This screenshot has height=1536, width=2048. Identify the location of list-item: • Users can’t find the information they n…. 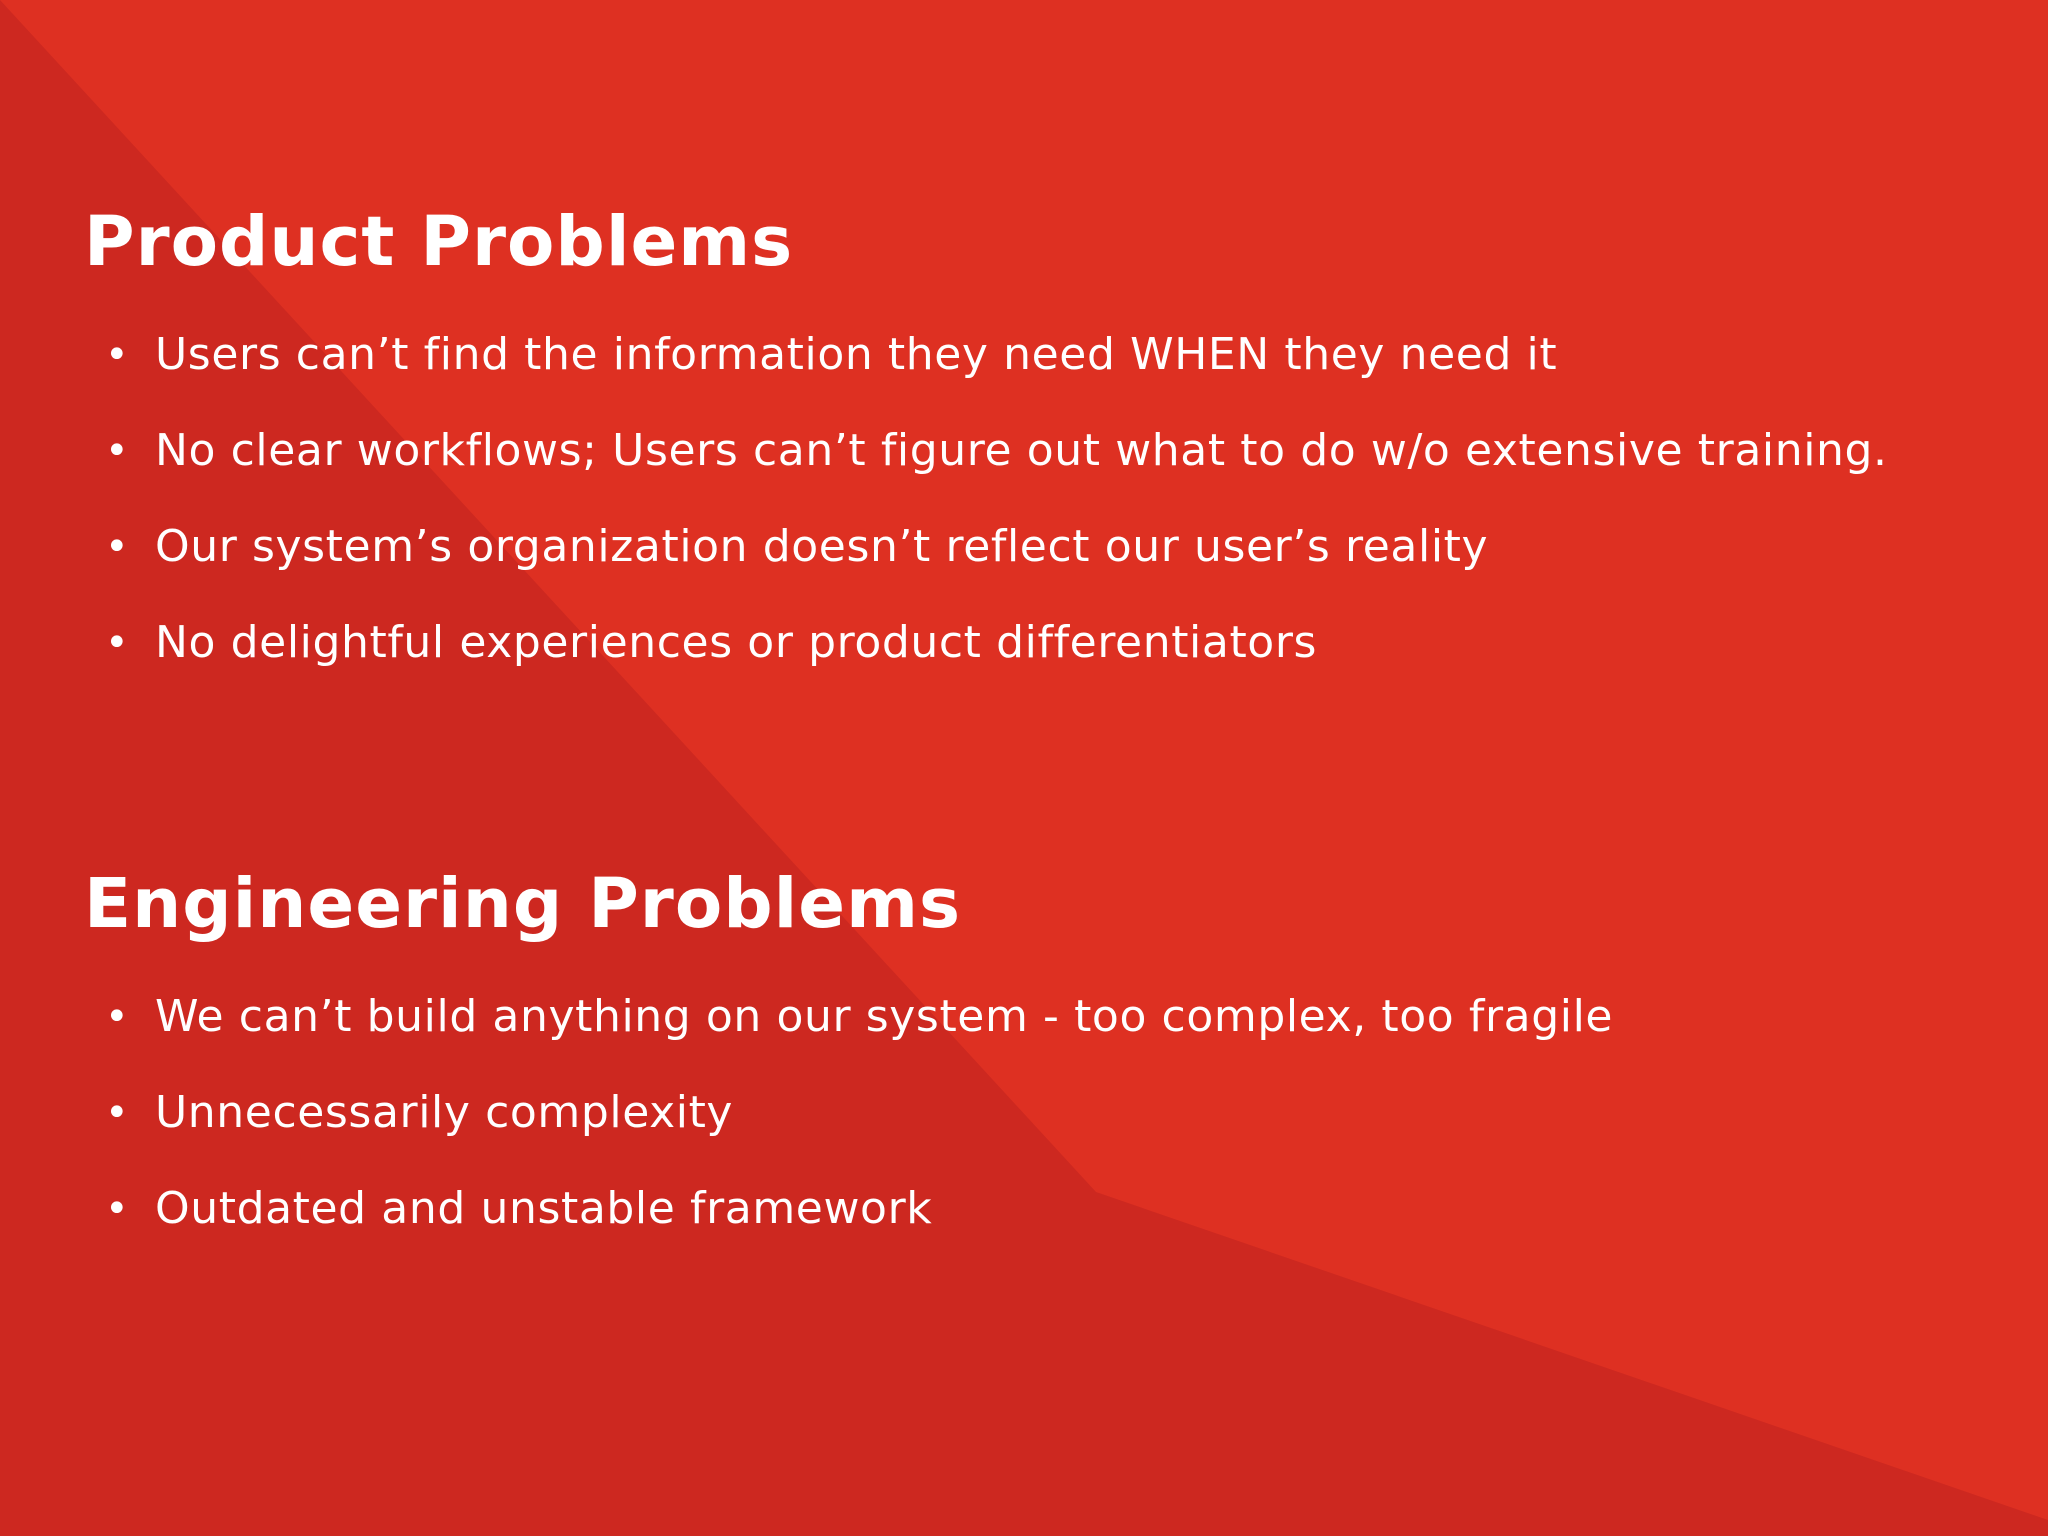
(986, 355).